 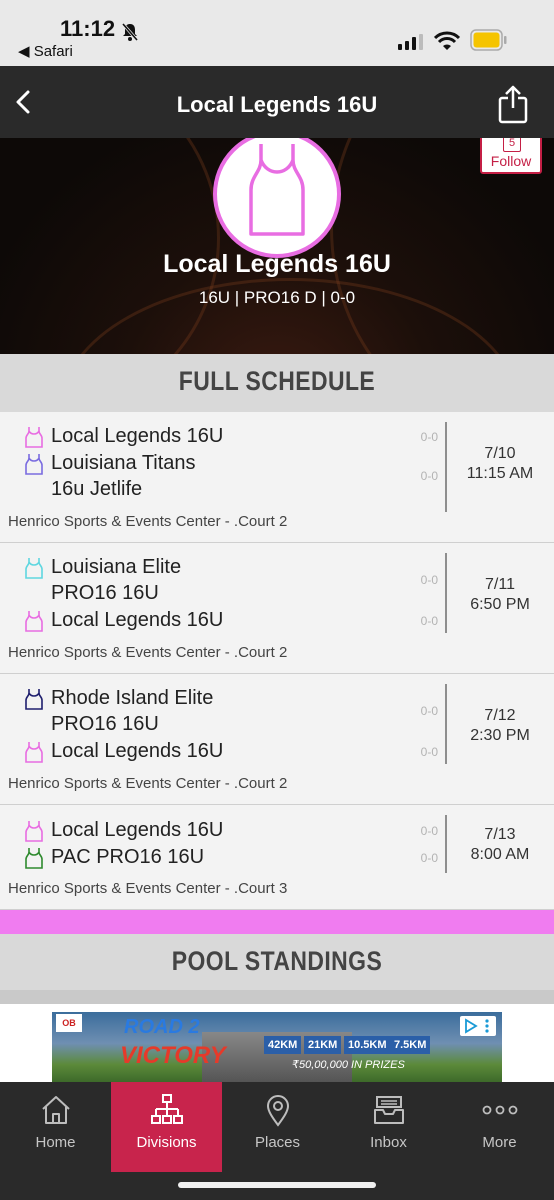 What do you see at coordinates (500, 453) in the screenshot?
I see `game-date: 7/10` at bounding box center [500, 453].